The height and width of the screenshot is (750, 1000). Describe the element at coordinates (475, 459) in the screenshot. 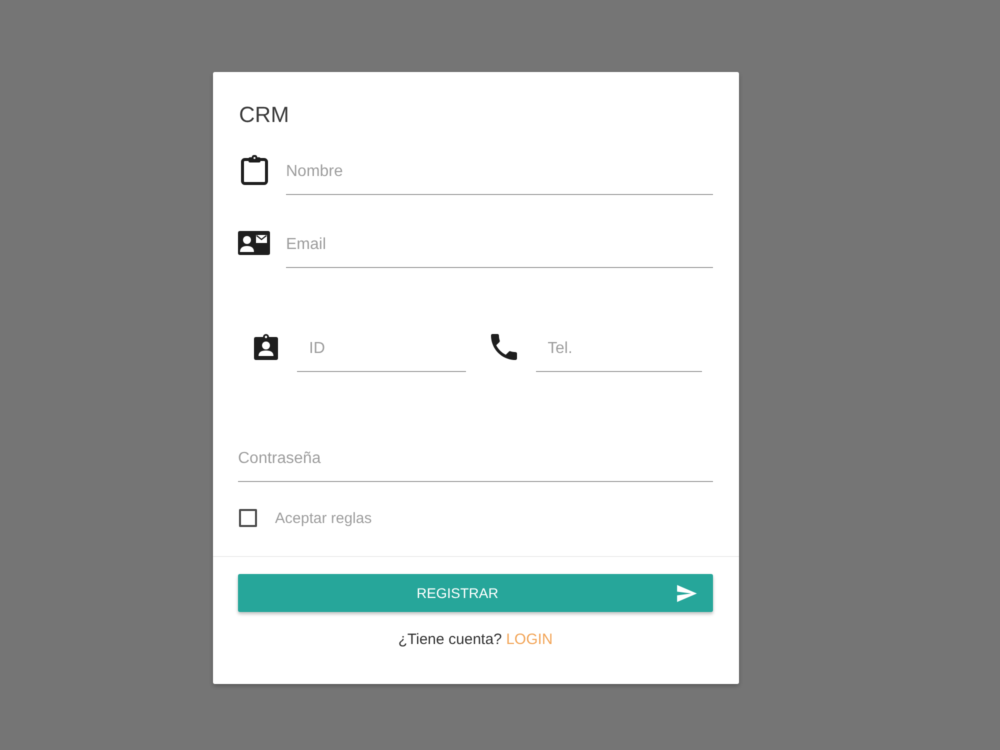

I see `password-field: Contraseña` at that location.